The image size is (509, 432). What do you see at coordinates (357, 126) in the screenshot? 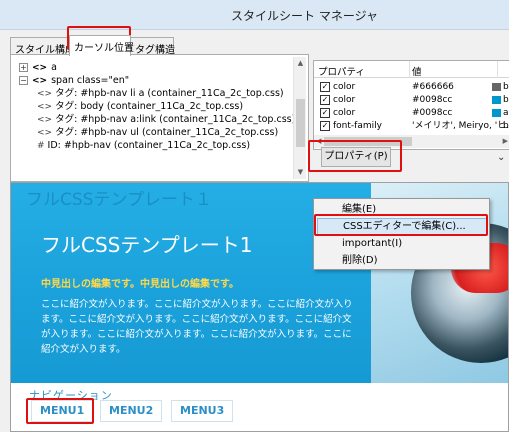
I see `property-name: font-family` at bounding box center [357, 126].